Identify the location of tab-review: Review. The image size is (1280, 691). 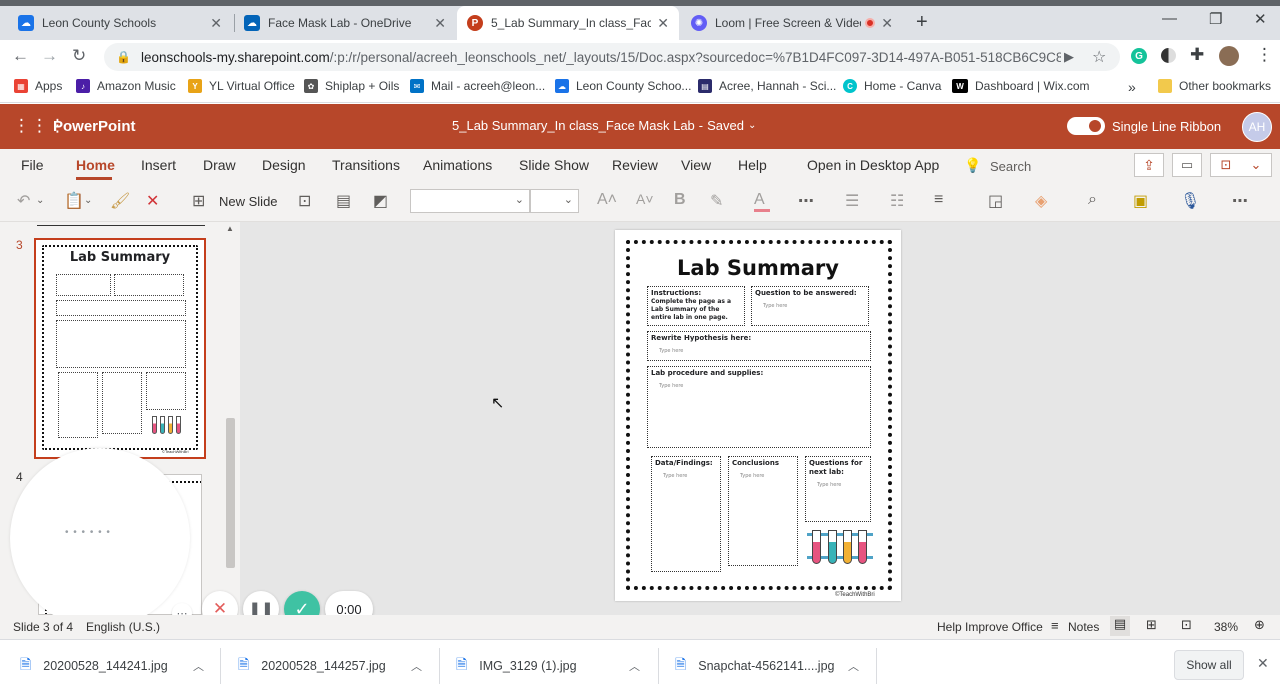
(635, 165).